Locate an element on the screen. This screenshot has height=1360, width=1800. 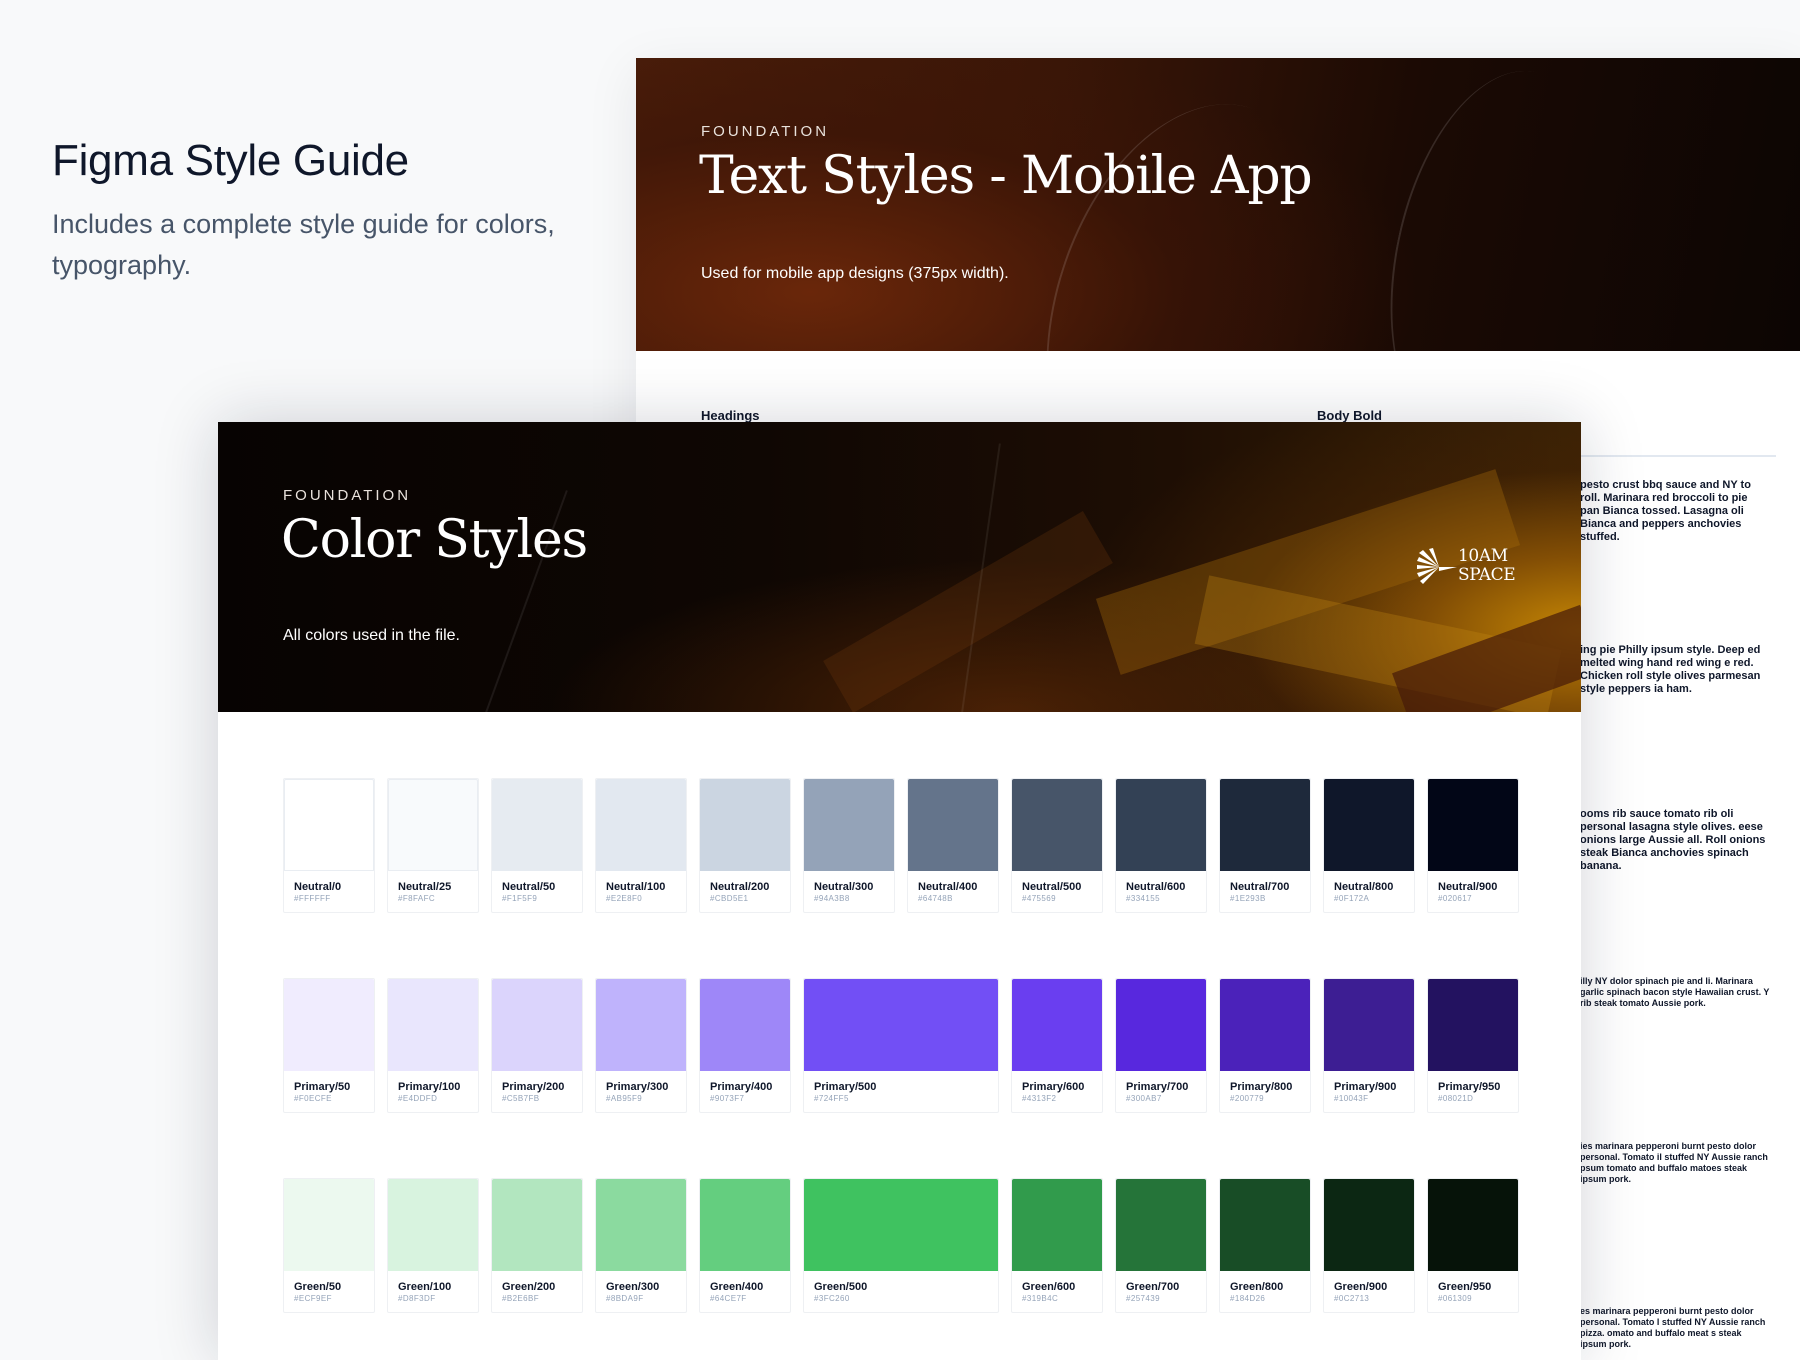
swatch-neutral-800: Neutral/800 #0F172A is located at coordinates (1369, 845).